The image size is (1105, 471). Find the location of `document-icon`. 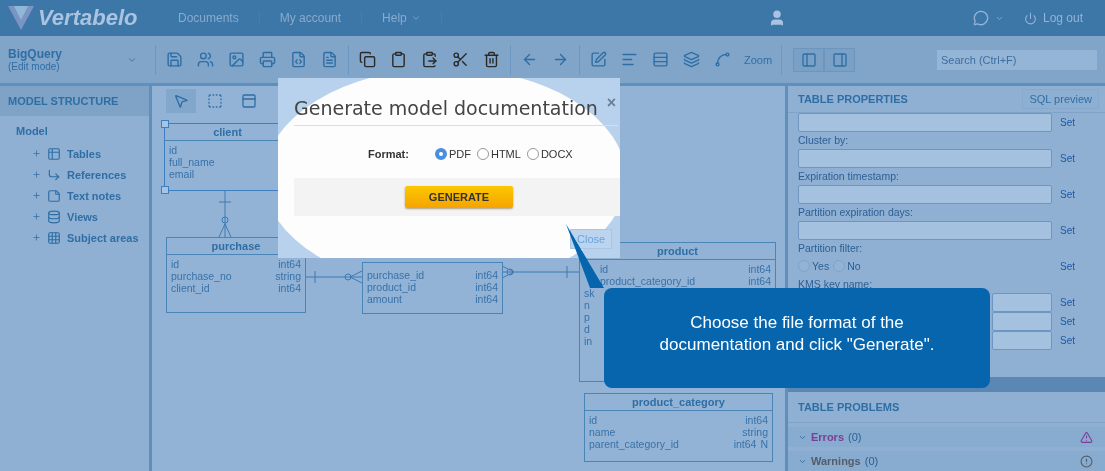

document-icon is located at coordinates (329, 59).